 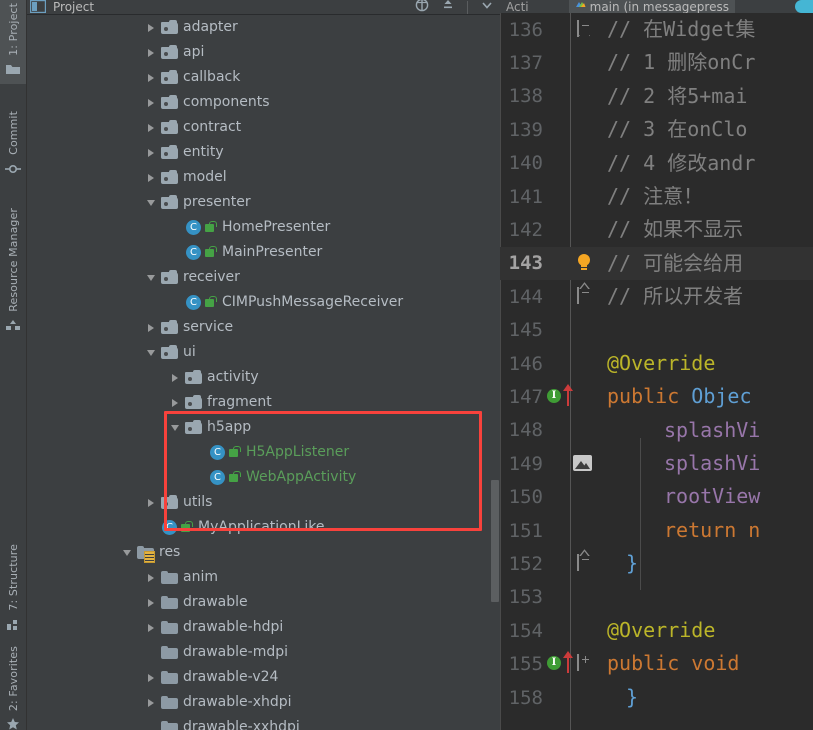 I want to click on tree-item-anim: anim, so click(x=263, y=577).